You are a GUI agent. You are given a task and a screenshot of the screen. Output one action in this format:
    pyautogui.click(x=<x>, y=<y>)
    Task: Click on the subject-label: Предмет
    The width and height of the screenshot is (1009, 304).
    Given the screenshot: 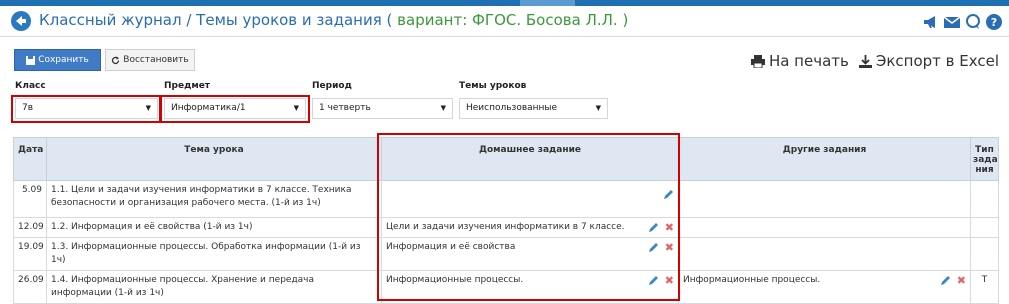 What is the action you would take?
    pyautogui.click(x=187, y=86)
    